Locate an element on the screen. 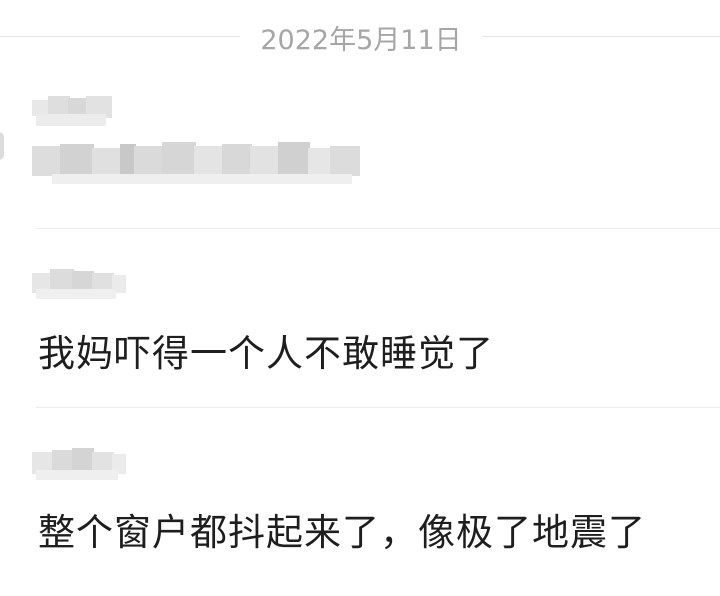 The width and height of the screenshot is (720, 596). avatar-edge is located at coordinates (2, 146).